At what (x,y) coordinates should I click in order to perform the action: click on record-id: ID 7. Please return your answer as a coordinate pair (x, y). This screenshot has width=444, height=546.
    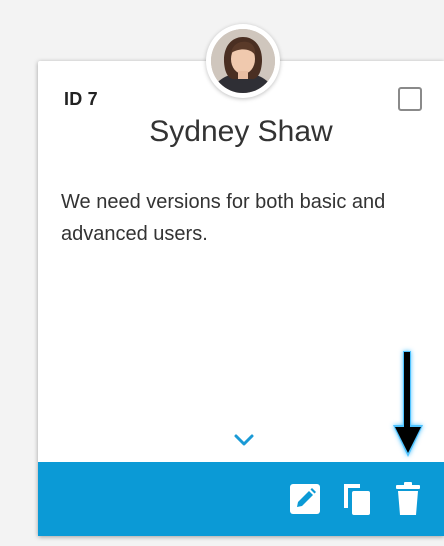
    Looking at the image, I should click on (81, 99).